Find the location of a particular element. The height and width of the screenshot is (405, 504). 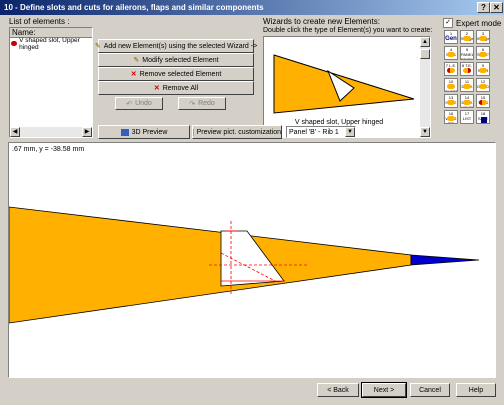

wizard-tile-3: 3 Wedge is located at coordinates (483, 37).